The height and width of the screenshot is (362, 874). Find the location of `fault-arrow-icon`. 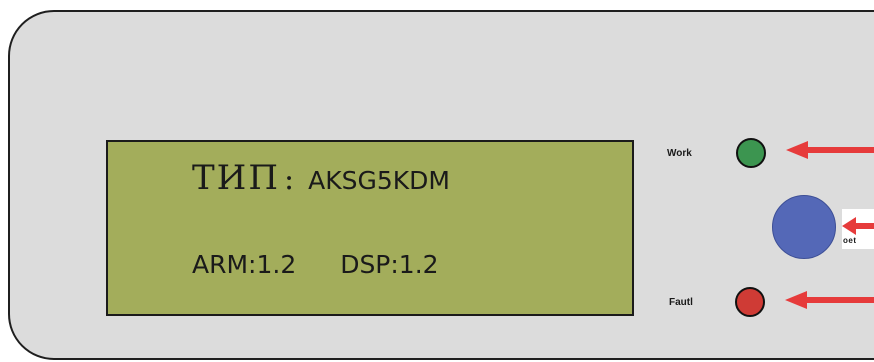

fault-arrow-icon is located at coordinates (829, 300).